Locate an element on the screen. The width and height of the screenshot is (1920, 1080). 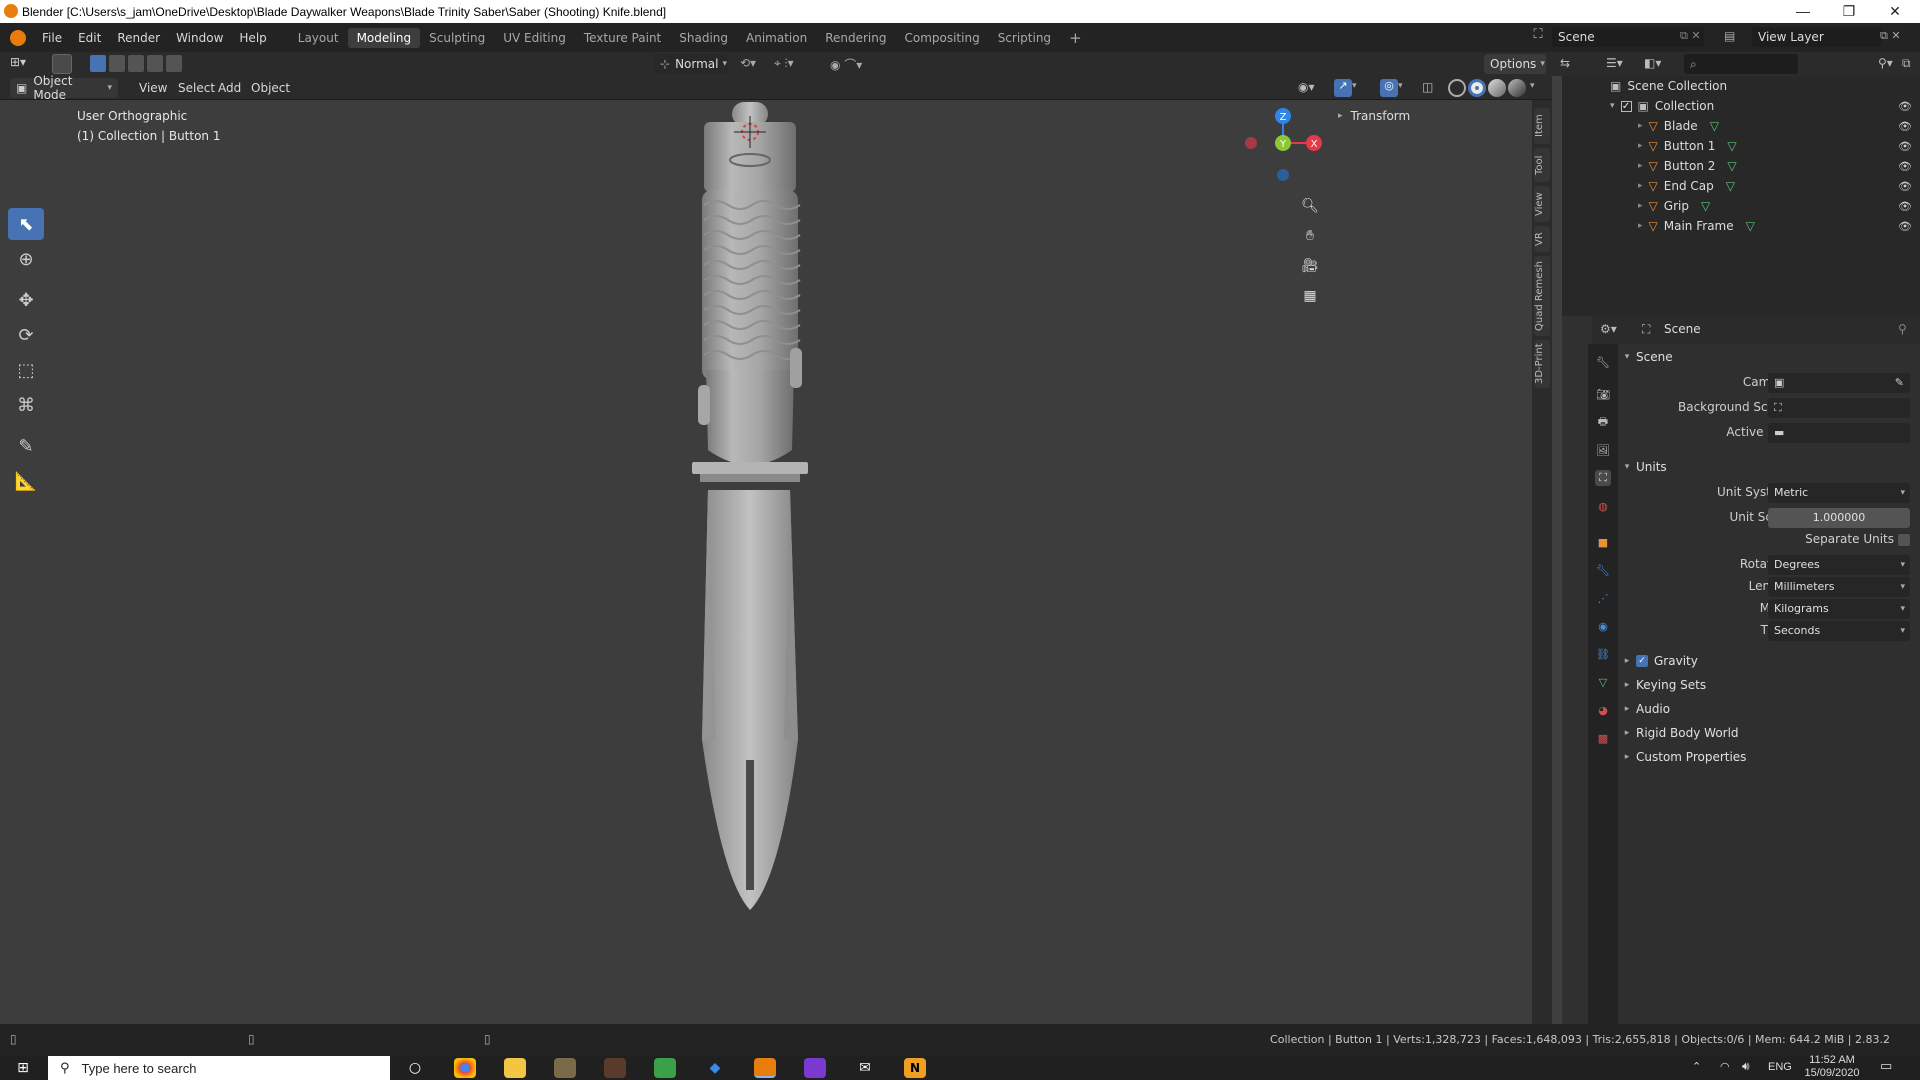
pan-view-button: ✋︎ is located at coordinates (1310, 236).